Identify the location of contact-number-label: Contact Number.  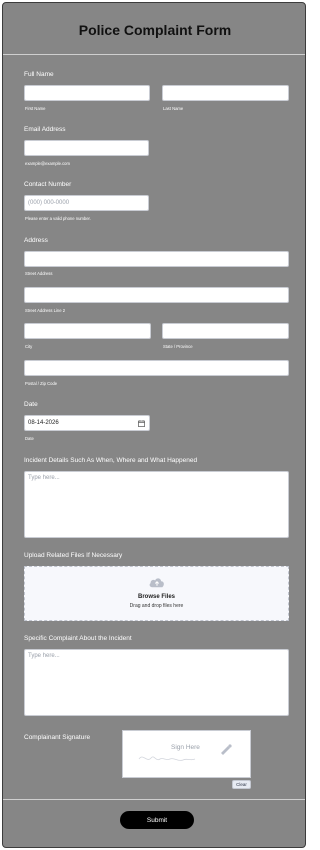
(48, 184).